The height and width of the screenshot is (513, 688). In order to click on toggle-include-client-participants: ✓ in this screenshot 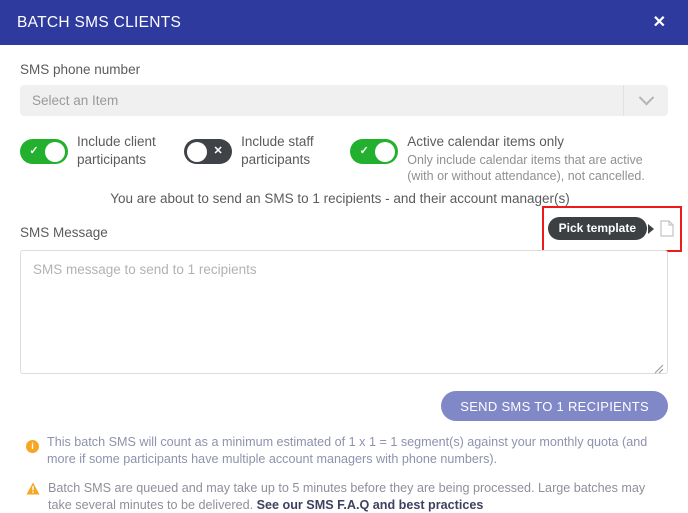, I will do `click(44, 151)`.